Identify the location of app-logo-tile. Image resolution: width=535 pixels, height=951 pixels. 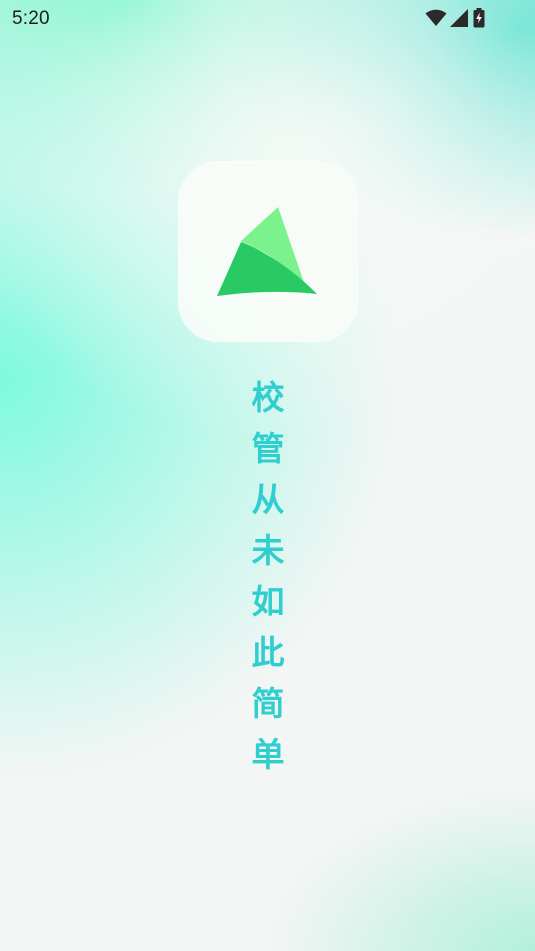
(268, 251).